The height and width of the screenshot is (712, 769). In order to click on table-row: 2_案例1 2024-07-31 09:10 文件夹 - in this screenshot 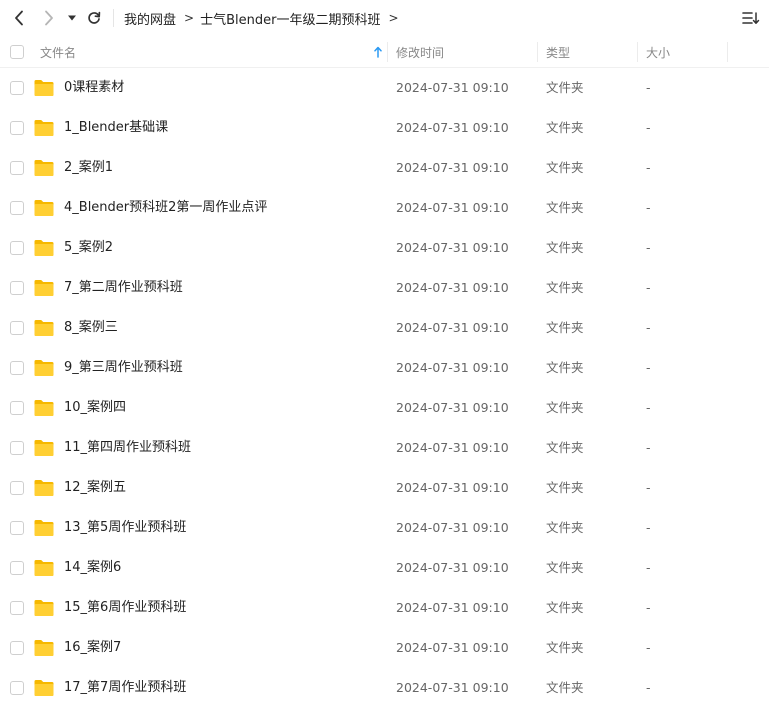, I will do `click(384, 168)`.